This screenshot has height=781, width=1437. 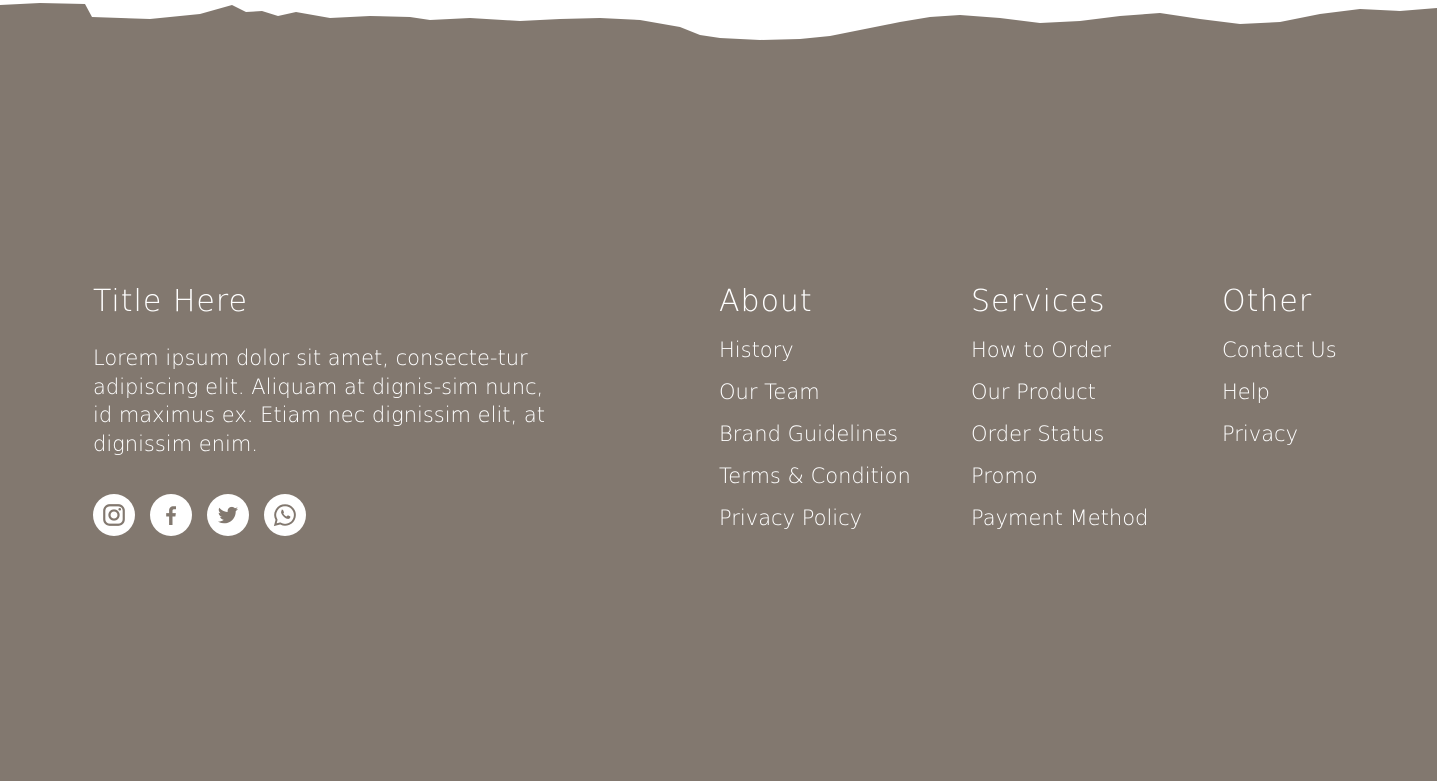 What do you see at coordinates (815, 527) in the screenshot?
I see `link-privacy-policy: Privacy Policy` at bounding box center [815, 527].